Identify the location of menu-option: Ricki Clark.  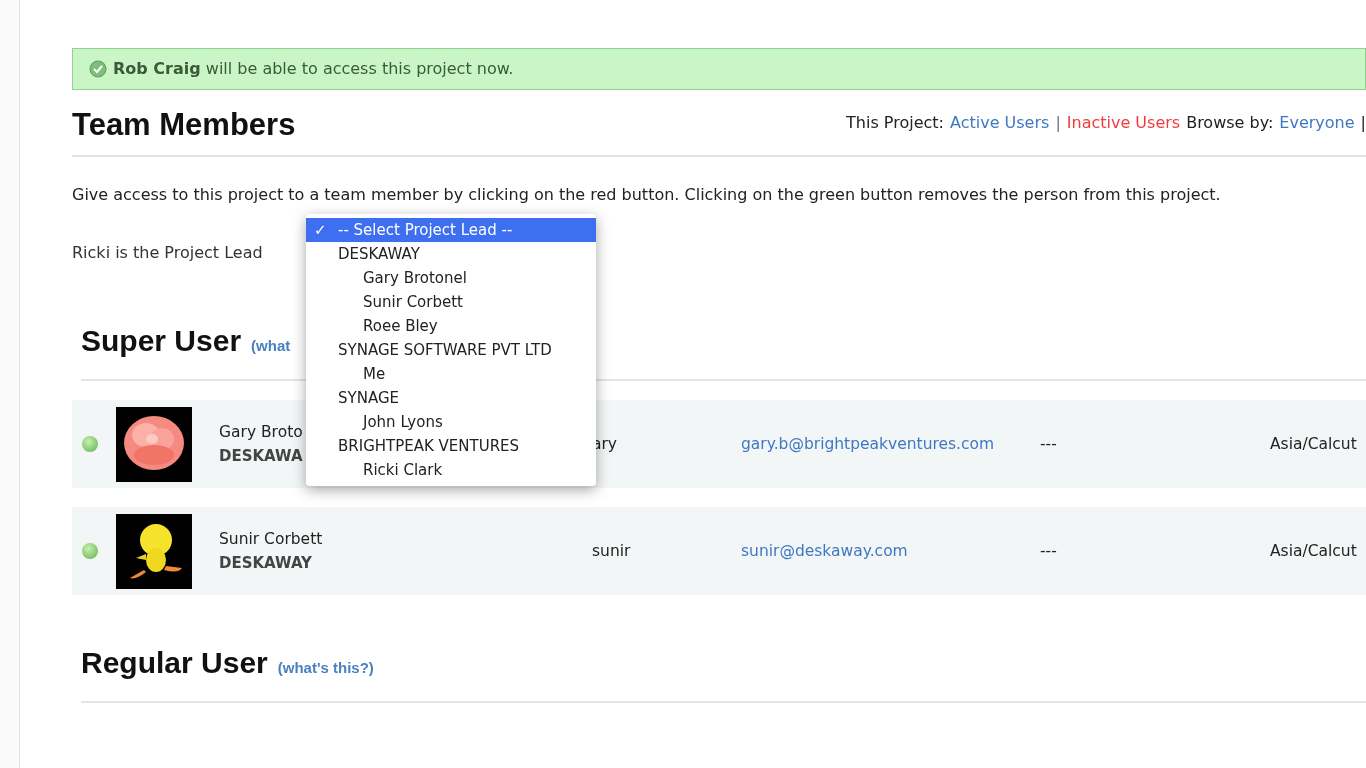
(451, 470).